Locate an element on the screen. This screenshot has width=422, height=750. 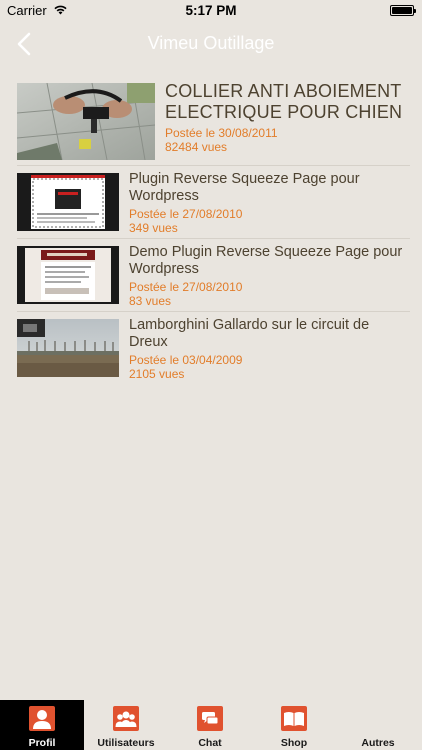
video-views: 82484 vues is located at coordinates (196, 147).